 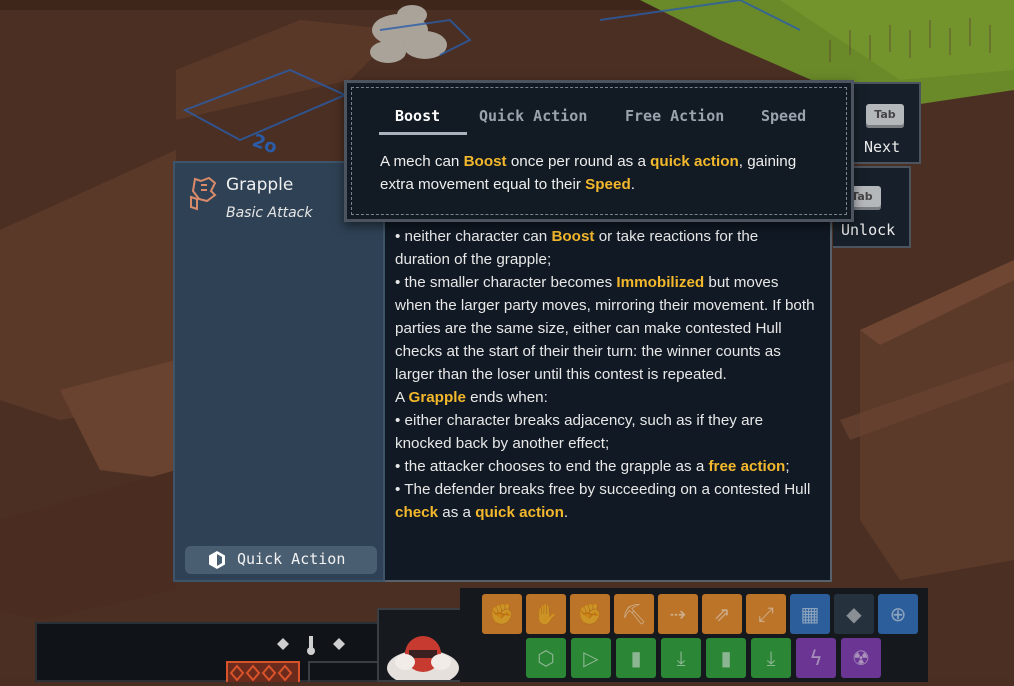 What do you see at coordinates (217, 560) in the screenshot?
I see `quick-action-hex-icon` at bounding box center [217, 560].